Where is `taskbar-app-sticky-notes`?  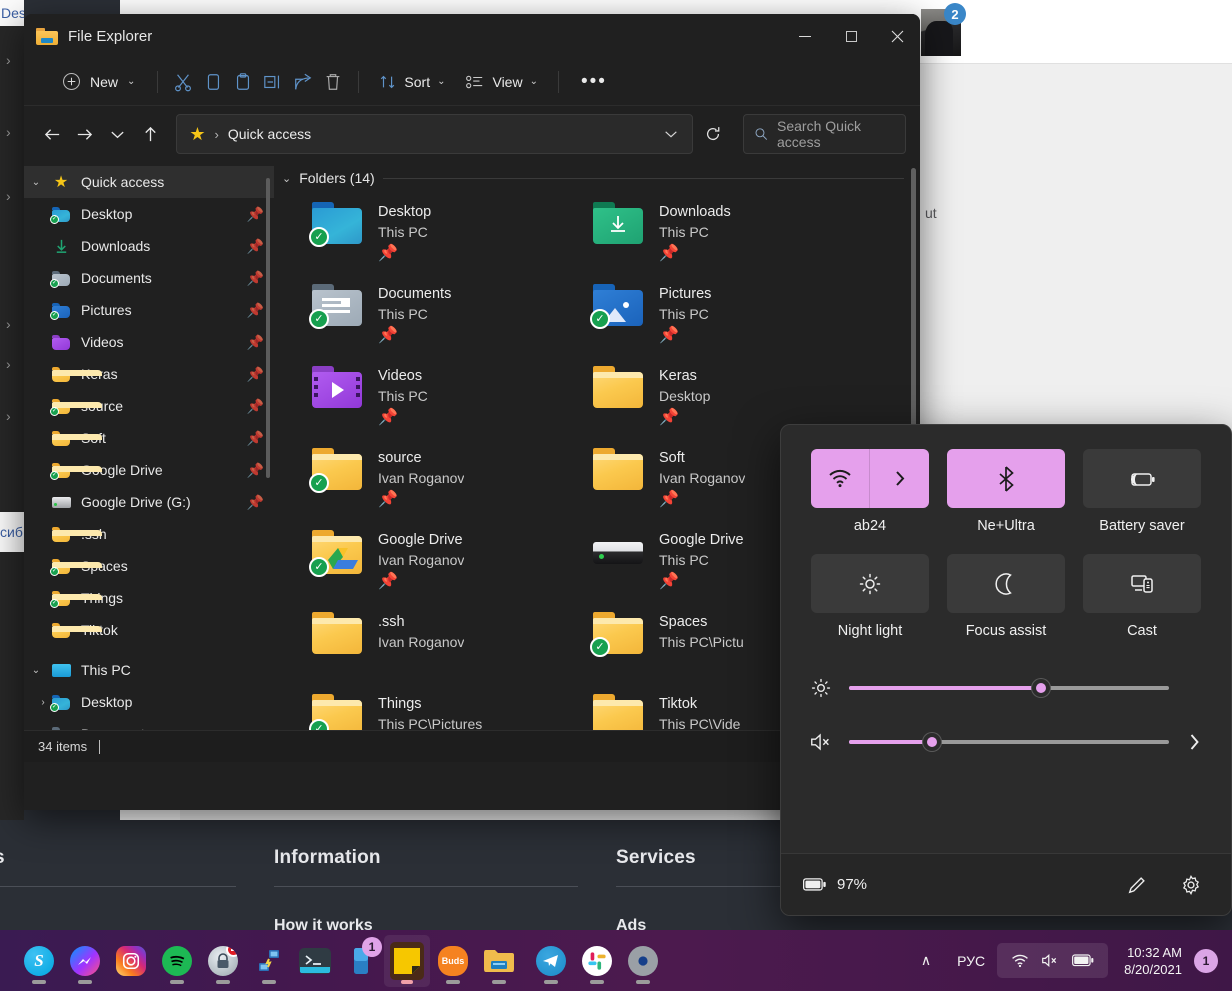 taskbar-app-sticky-notes is located at coordinates (407, 960).